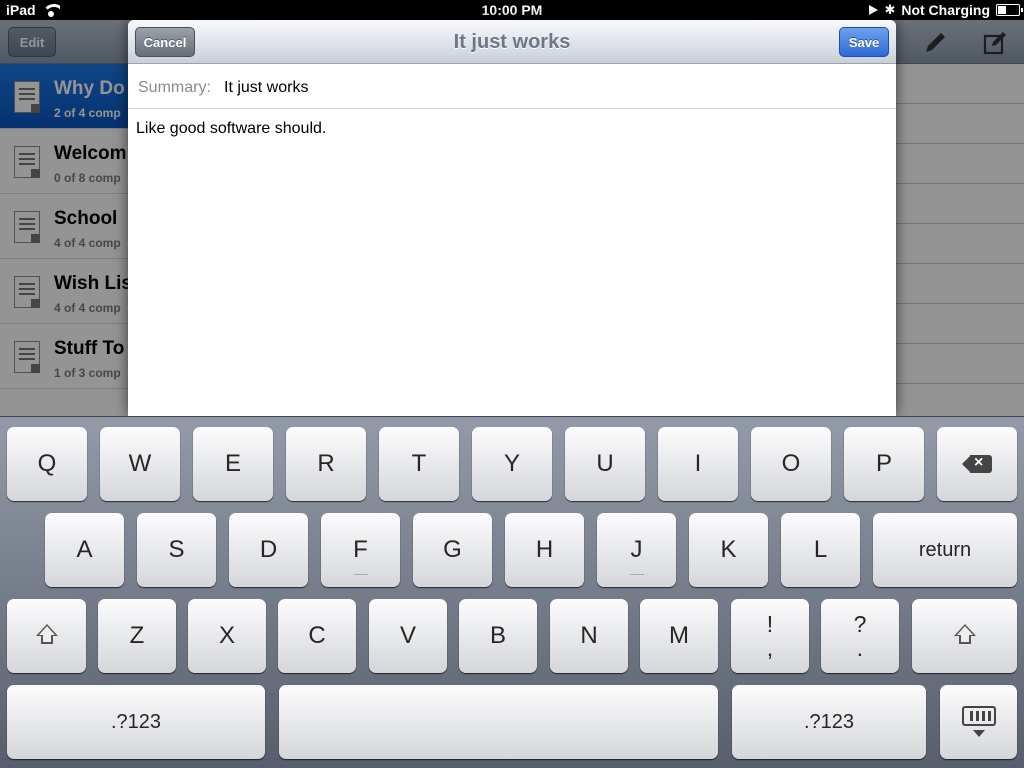 This screenshot has height=768, width=1024. Describe the element at coordinates (874, 10) in the screenshot. I see `play-icon` at that location.